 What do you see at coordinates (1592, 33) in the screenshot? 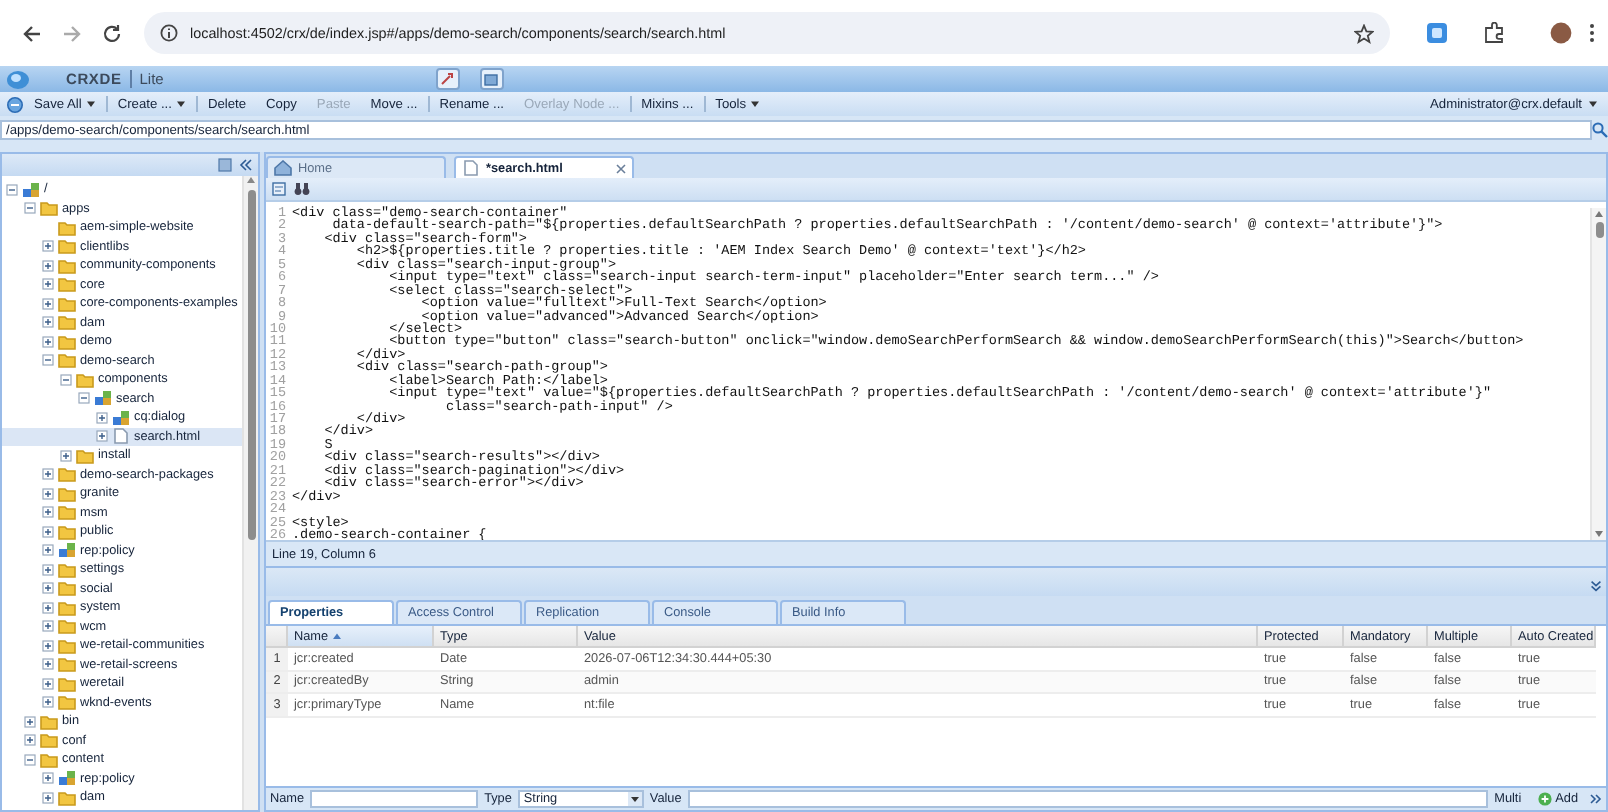
I see `more-icon` at bounding box center [1592, 33].